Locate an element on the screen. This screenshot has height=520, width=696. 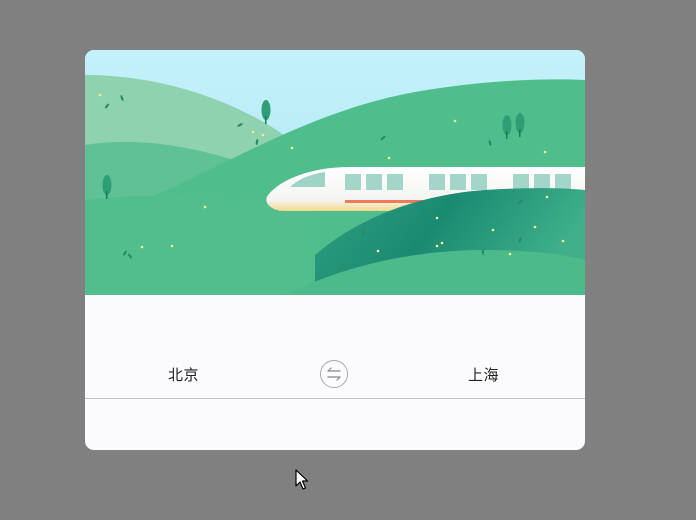
swap-arrows-icon is located at coordinates (334, 374).